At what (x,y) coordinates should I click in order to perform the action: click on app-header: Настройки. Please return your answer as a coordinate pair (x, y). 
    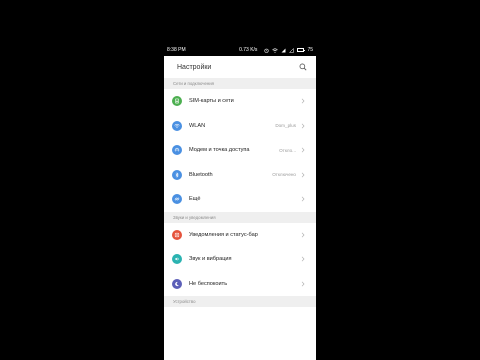
    Looking at the image, I should click on (240, 67).